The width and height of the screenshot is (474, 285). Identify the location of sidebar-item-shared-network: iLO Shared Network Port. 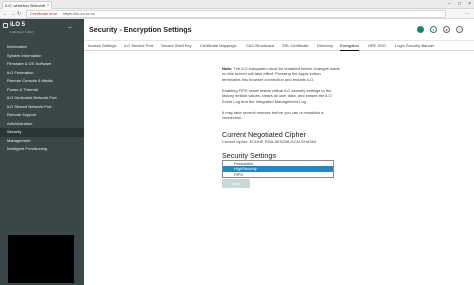
(42, 107).